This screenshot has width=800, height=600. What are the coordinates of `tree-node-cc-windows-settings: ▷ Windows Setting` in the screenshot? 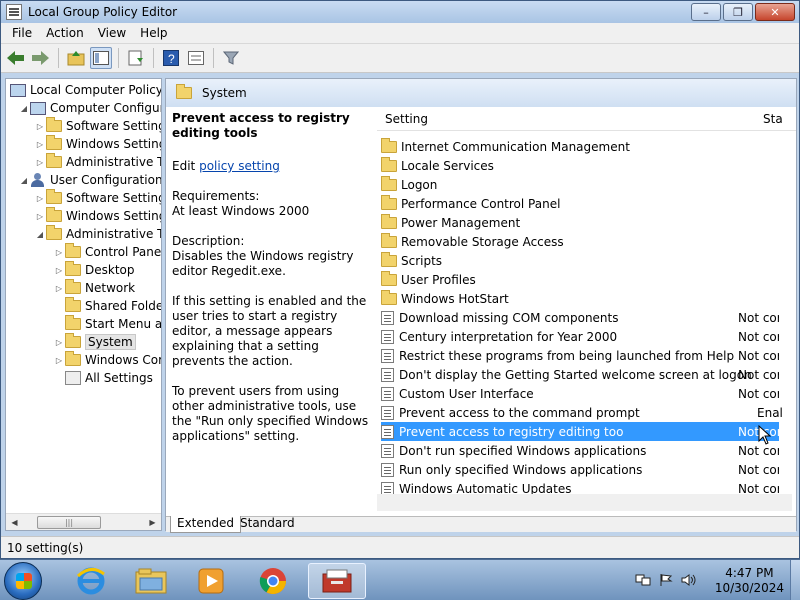 It's located at (97, 144).